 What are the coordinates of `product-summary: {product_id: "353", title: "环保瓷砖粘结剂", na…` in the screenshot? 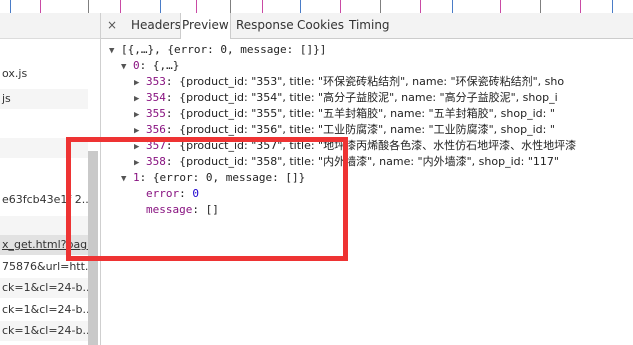 It's located at (372, 81).